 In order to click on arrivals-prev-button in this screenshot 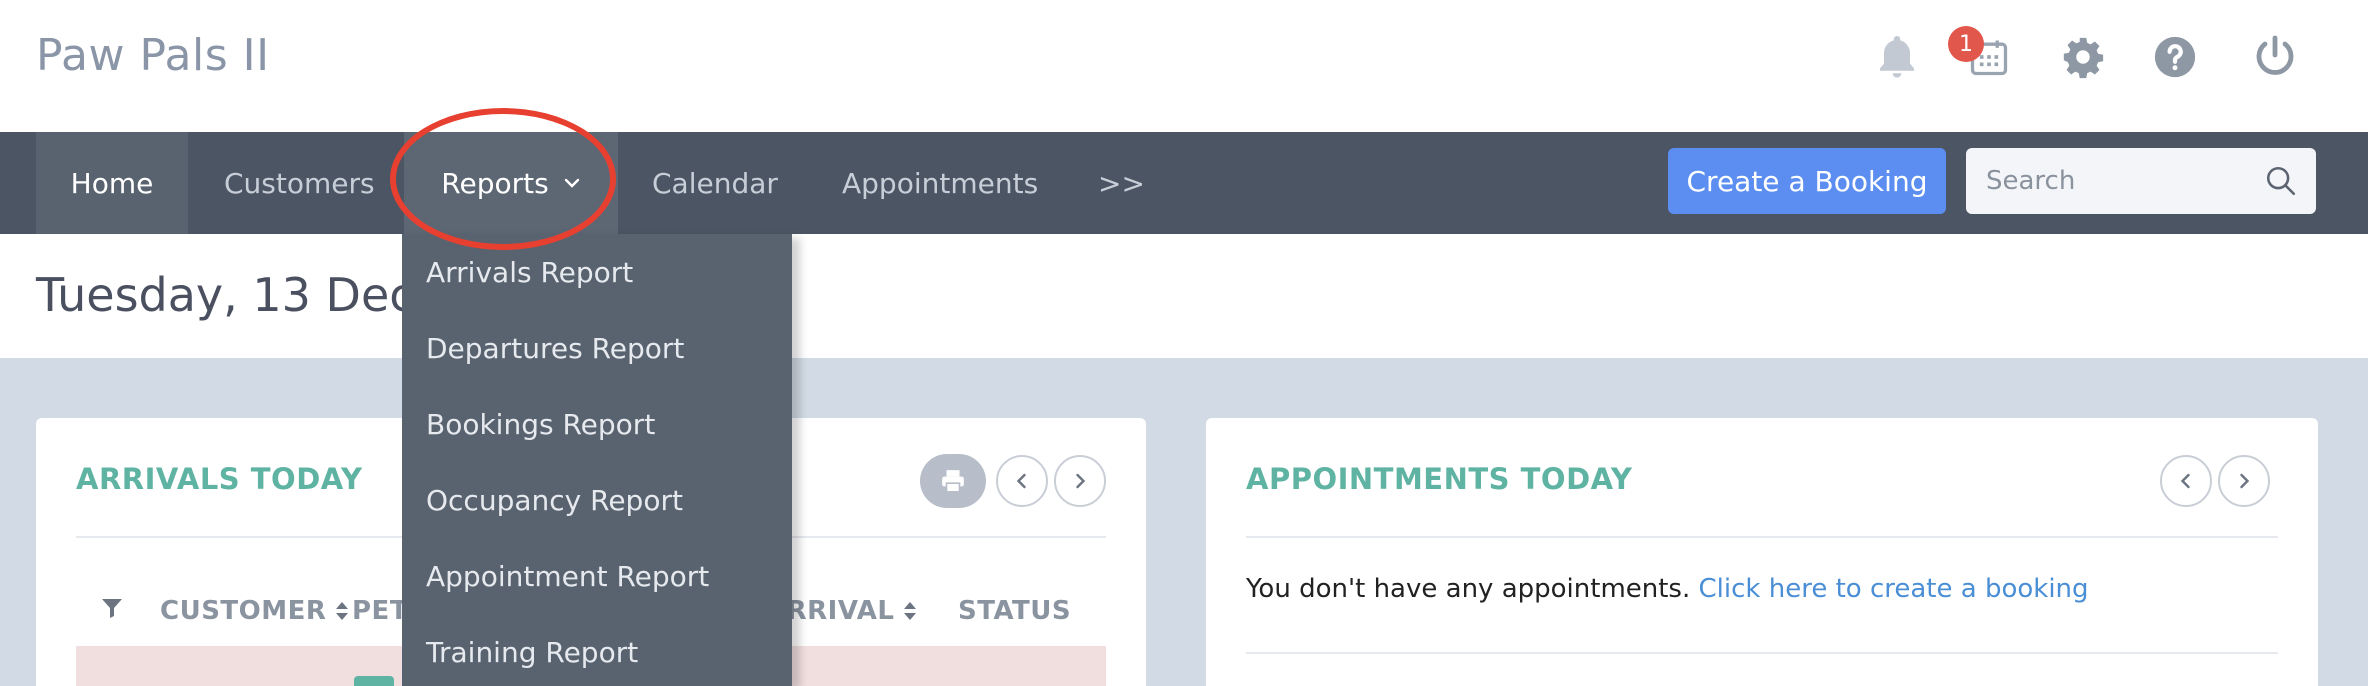, I will do `click(1022, 481)`.